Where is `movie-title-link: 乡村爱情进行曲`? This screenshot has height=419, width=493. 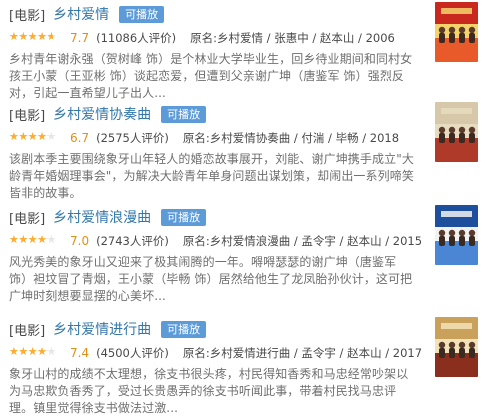
movie-title-link: 乡村爱情进行曲 is located at coordinates (102, 329).